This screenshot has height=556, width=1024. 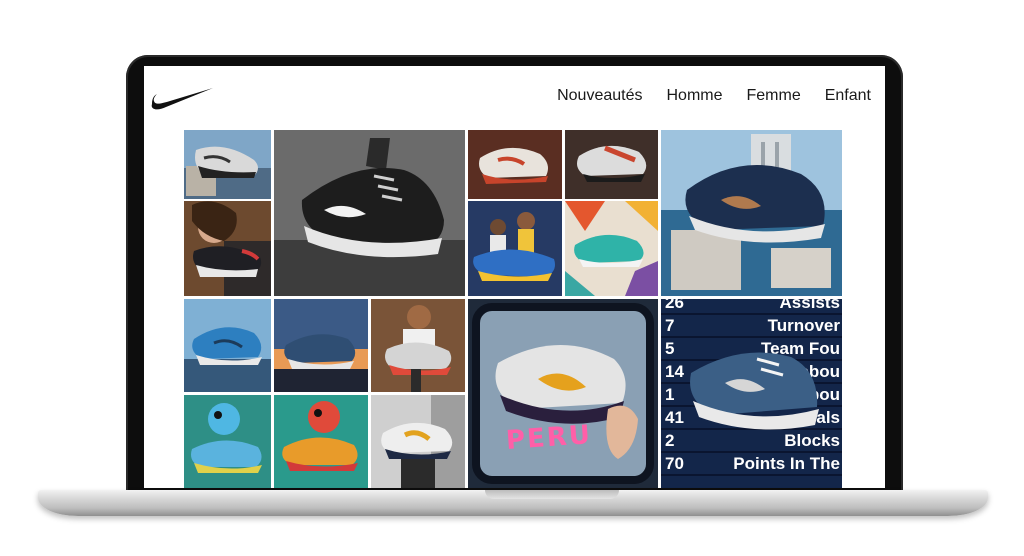 What do you see at coordinates (227, 164) in the screenshot?
I see `grid-photo-sneaker-beach` at bounding box center [227, 164].